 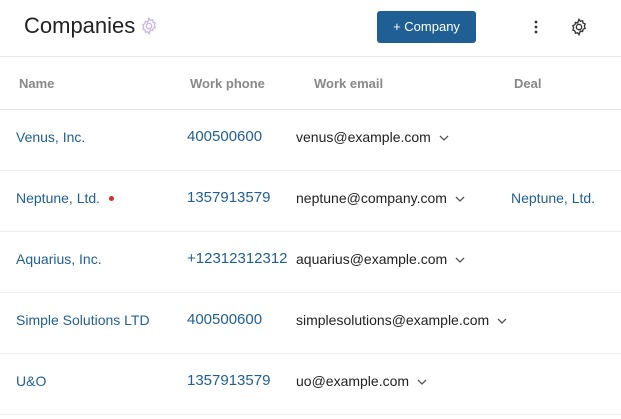 I want to click on column-header-name: Name, so click(x=36, y=83).